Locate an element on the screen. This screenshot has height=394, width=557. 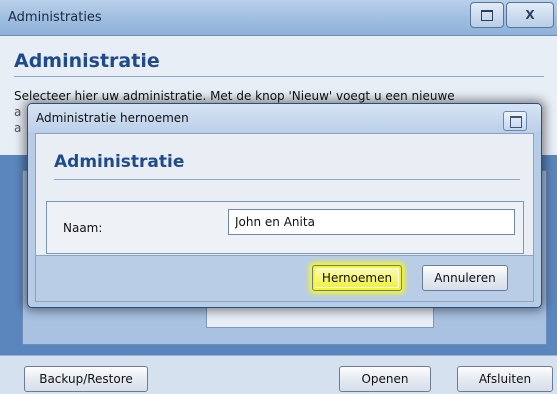
rename-button: Hernoemen is located at coordinates (357, 278).